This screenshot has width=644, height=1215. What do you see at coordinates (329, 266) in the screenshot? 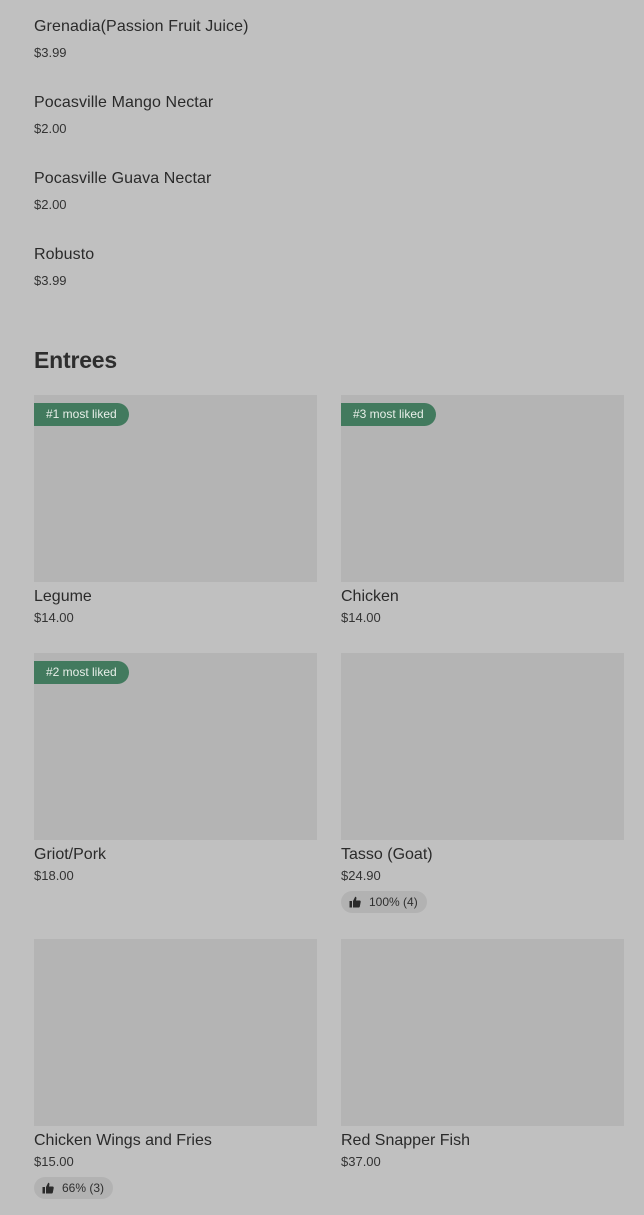
I see `menu-item-robusto: Robusto $3.99` at bounding box center [329, 266].